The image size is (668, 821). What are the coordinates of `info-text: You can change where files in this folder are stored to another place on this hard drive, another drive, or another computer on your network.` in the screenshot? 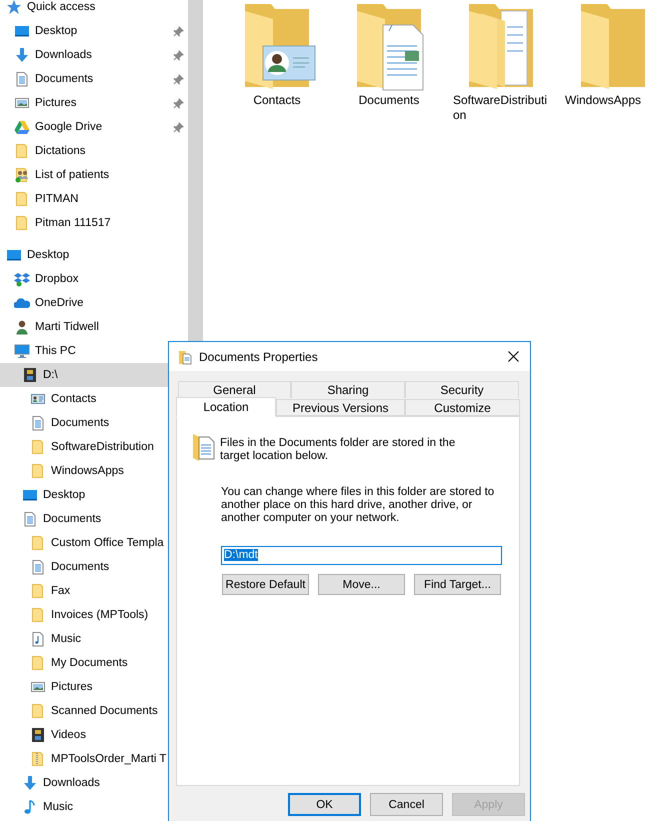 It's located at (358, 505).